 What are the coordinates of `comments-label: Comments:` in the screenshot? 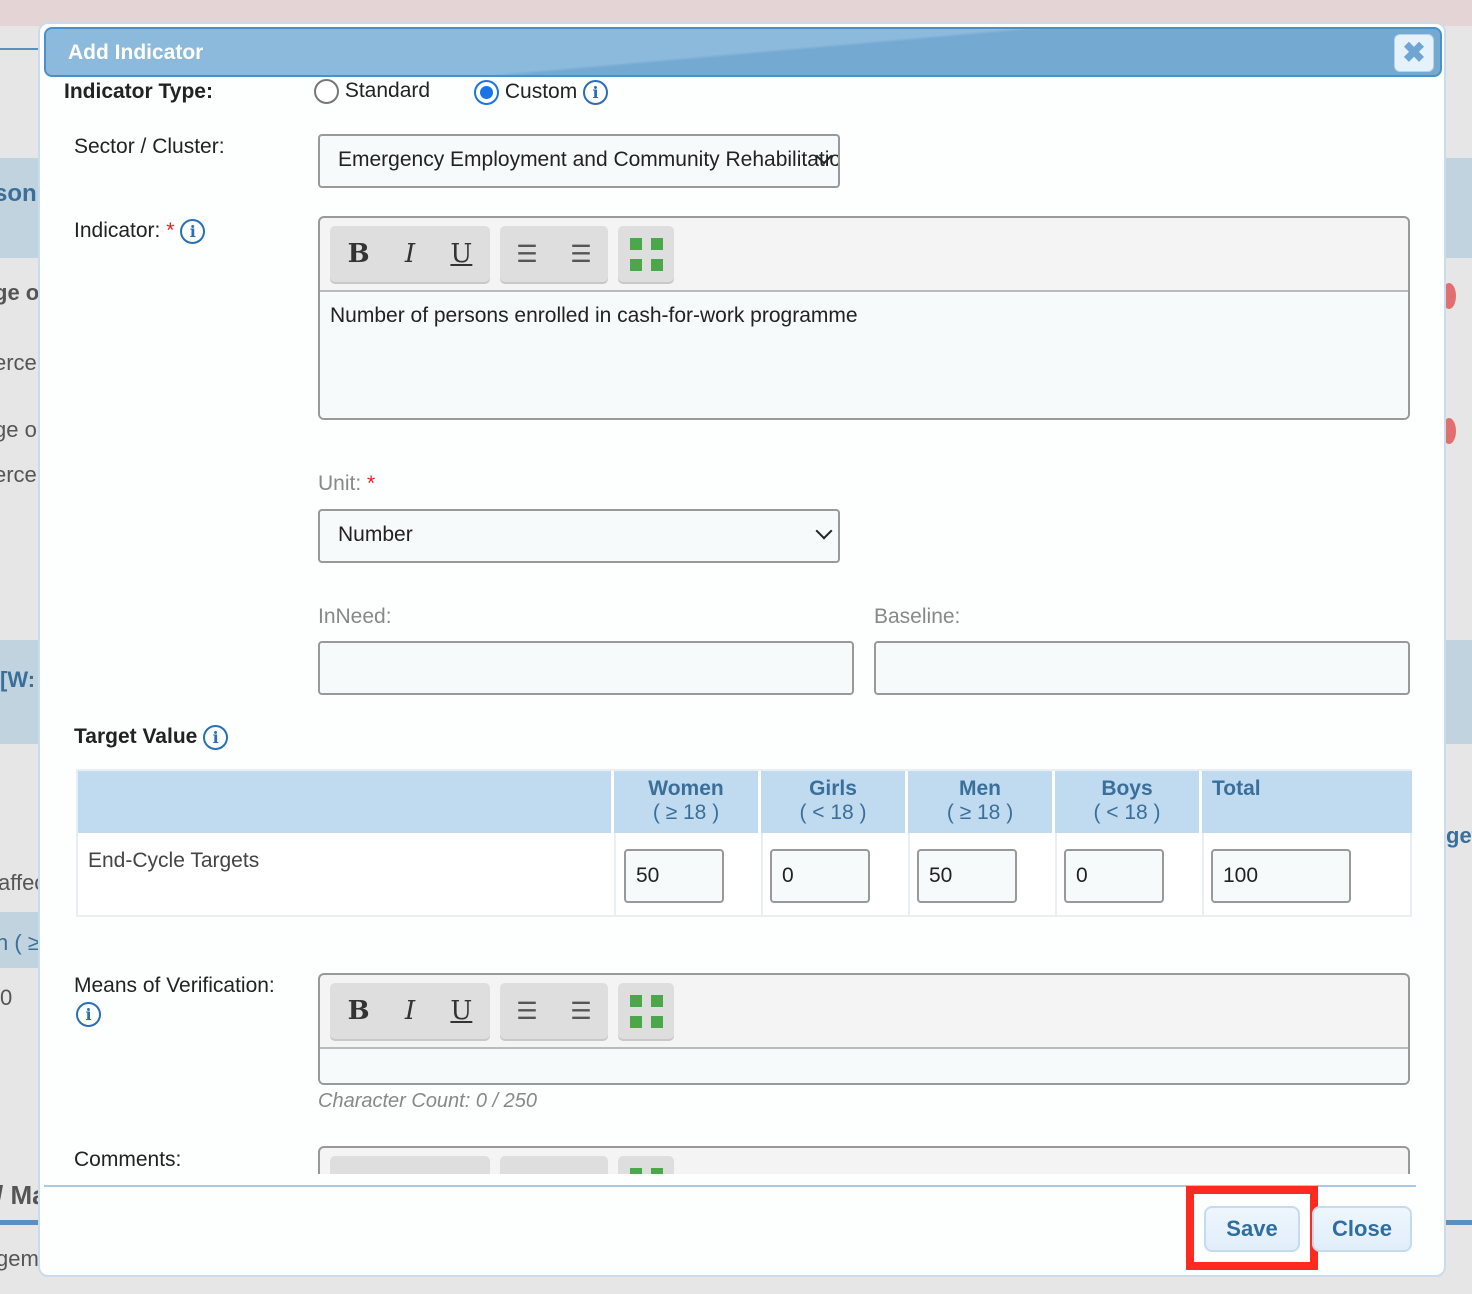 It's located at (128, 1159).